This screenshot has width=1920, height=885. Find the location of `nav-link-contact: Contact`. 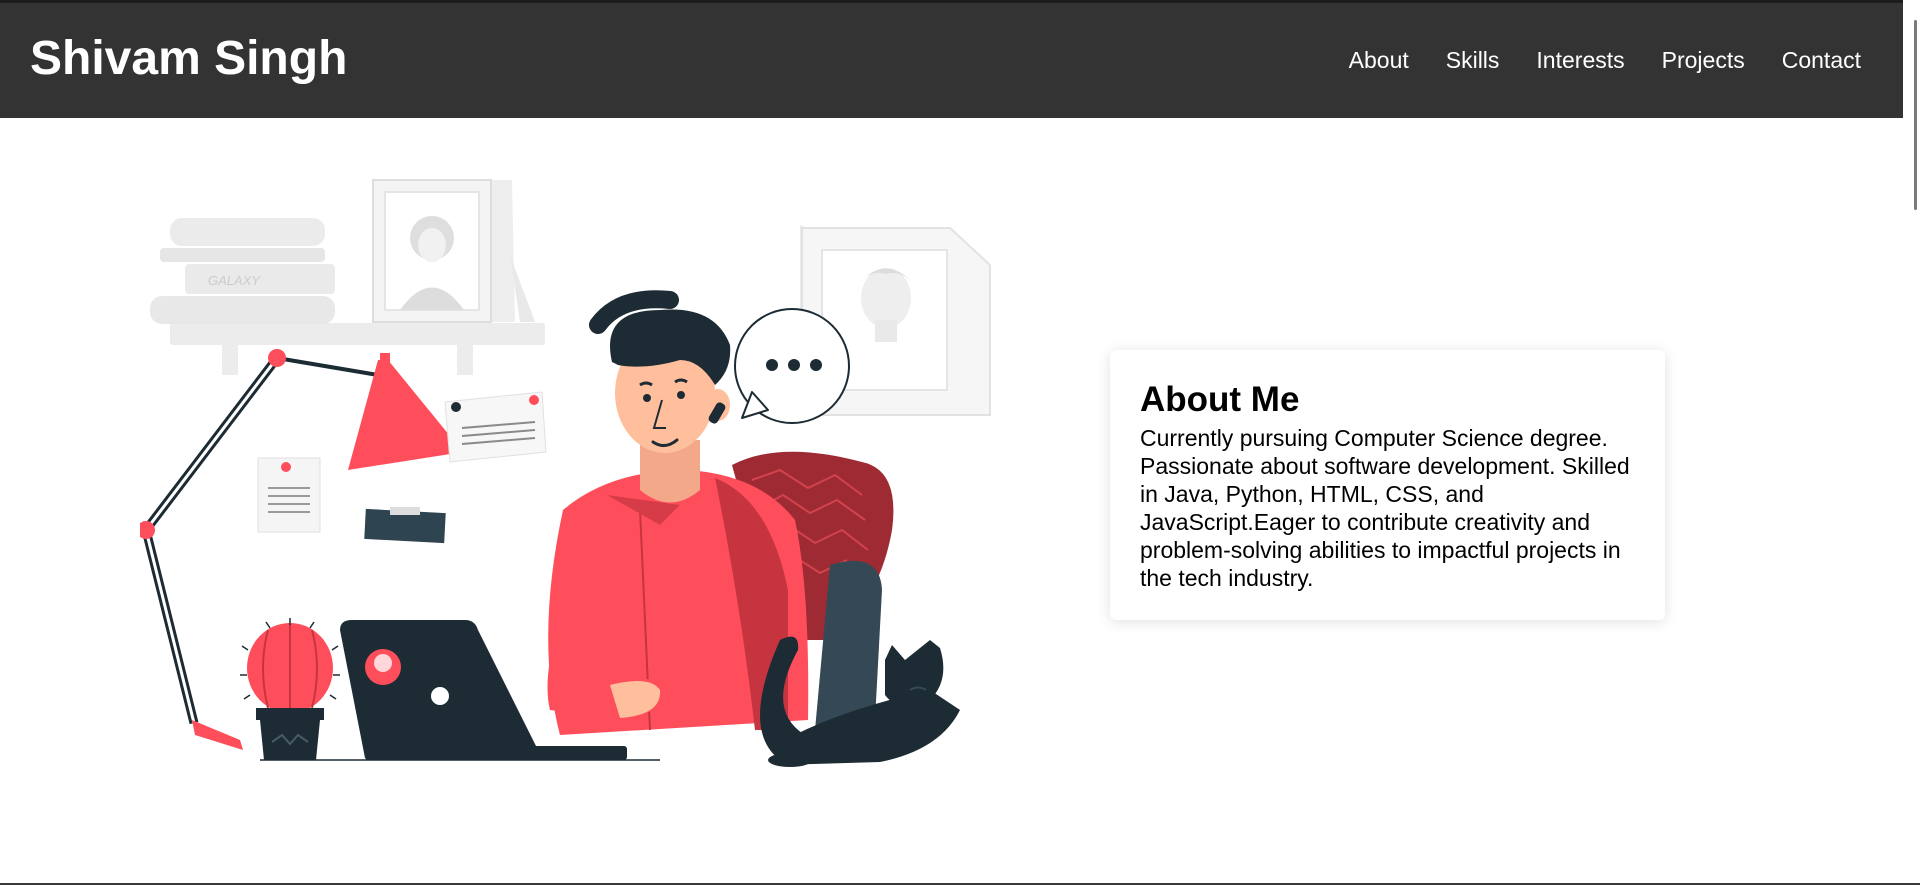

nav-link-contact: Contact is located at coordinates (1821, 60).